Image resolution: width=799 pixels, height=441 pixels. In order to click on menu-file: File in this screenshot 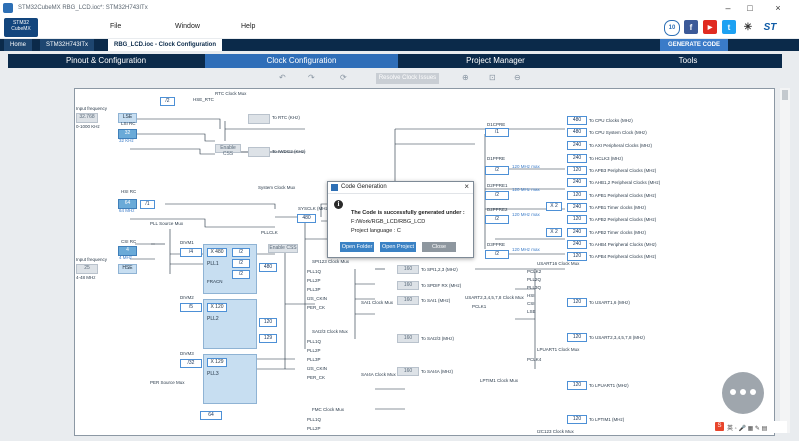, I will do `click(115, 26)`.